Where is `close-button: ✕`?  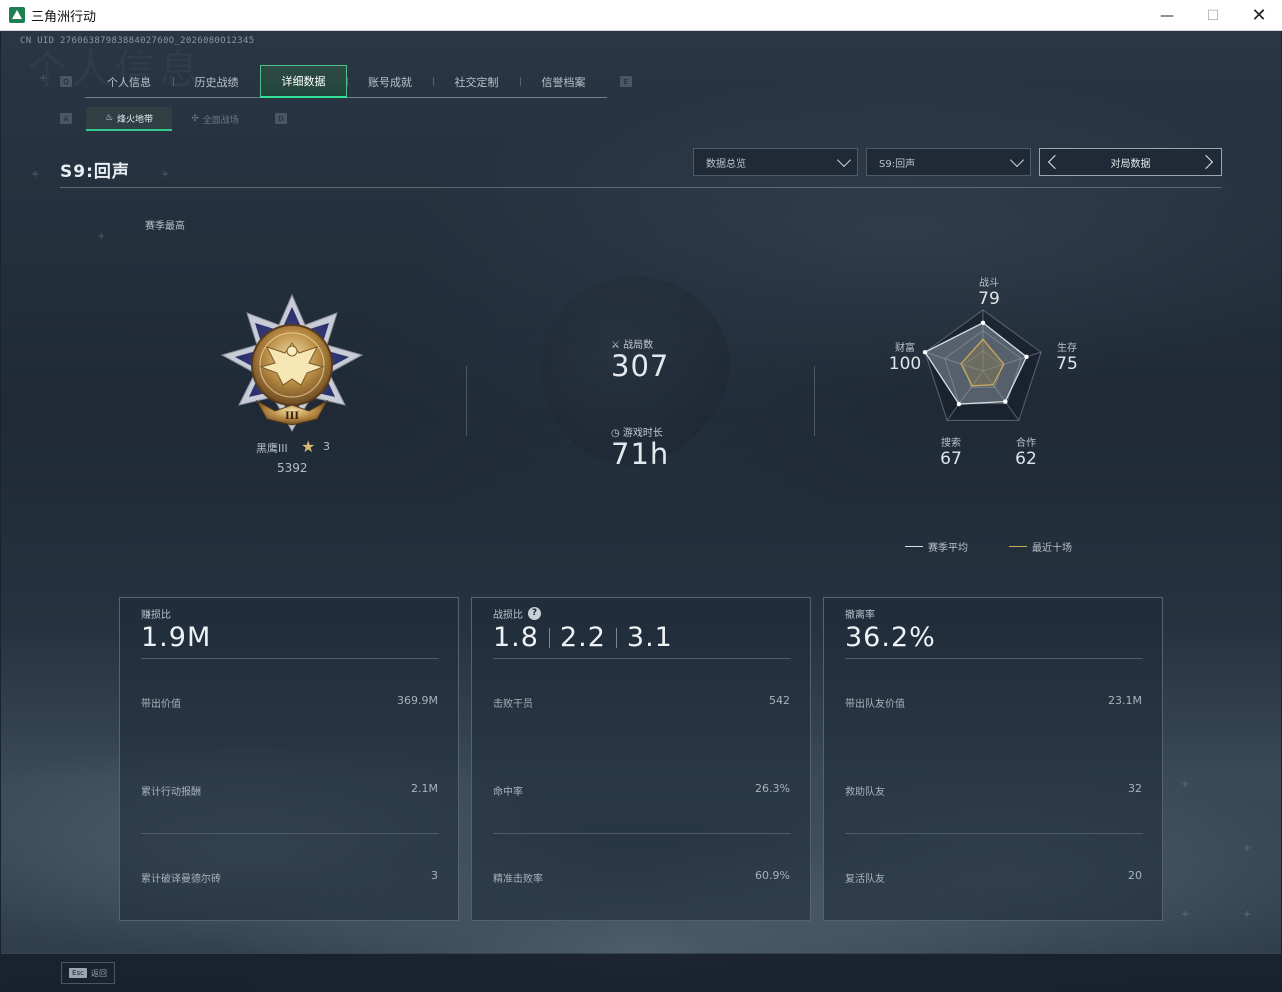 close-button: ✕ is located at coordinates (1259, 15).